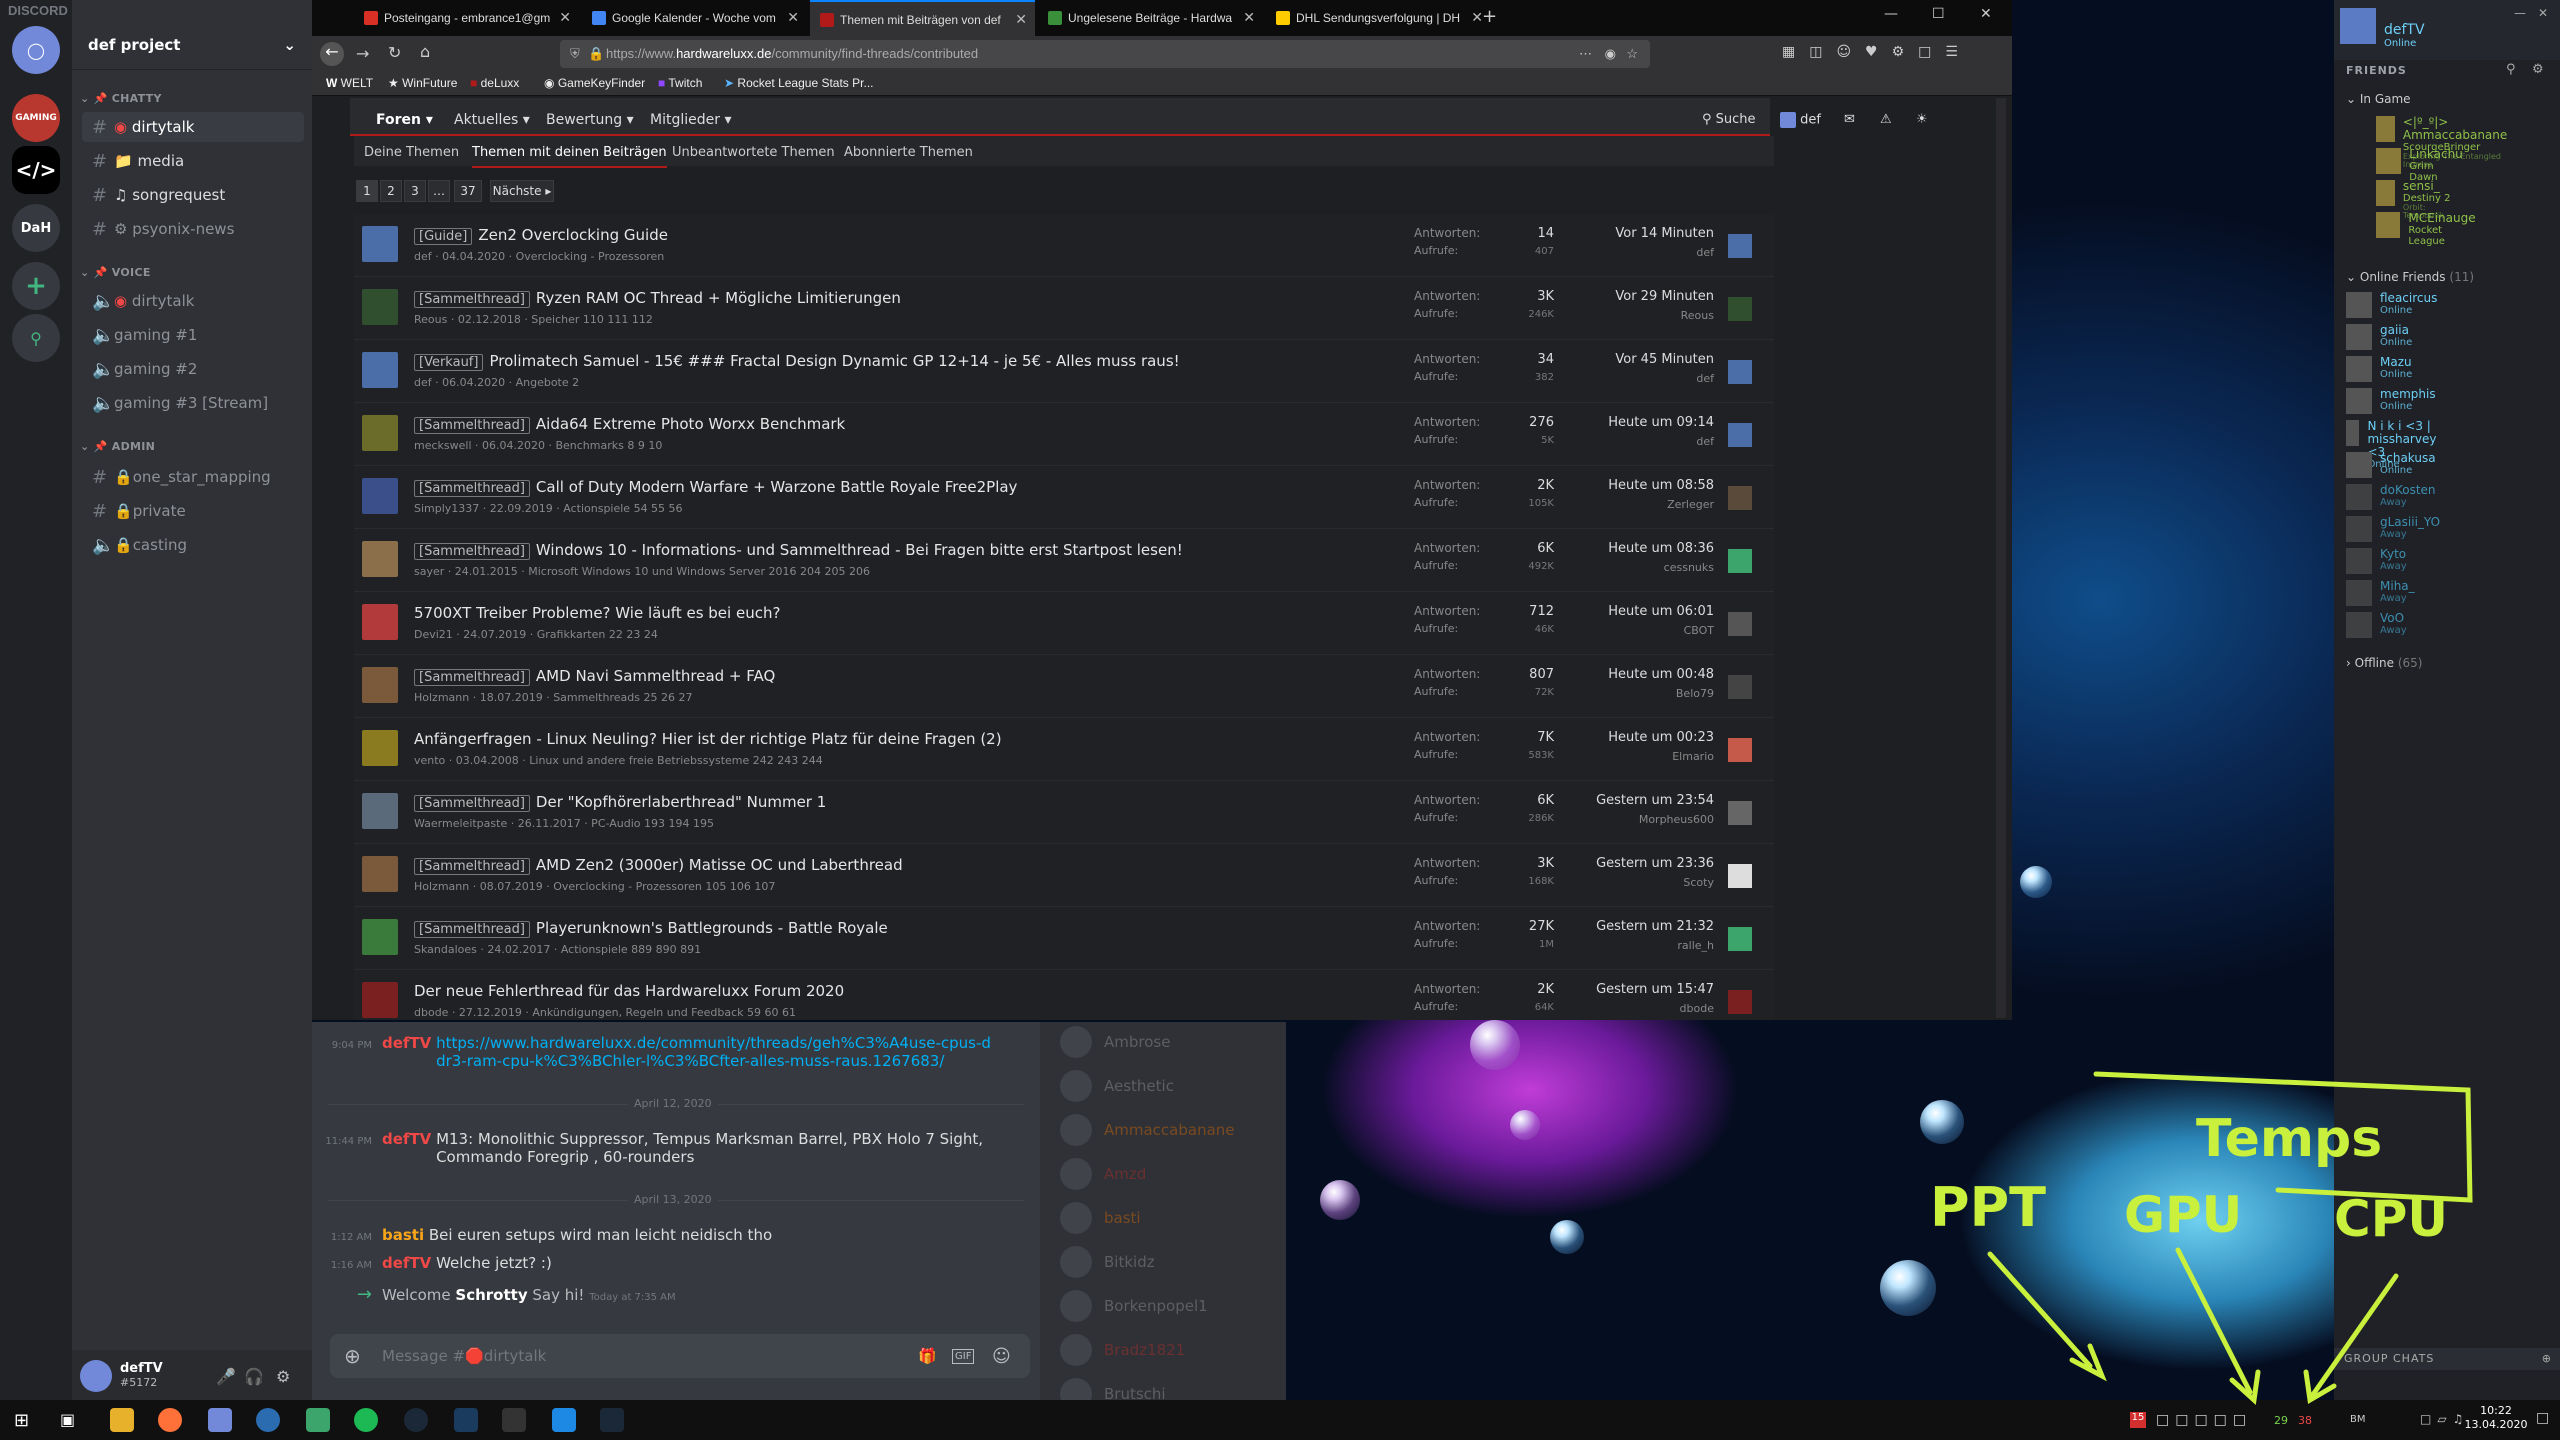  Describe the element at coordinates (394, 52) in the screenshot. I see `reload-icon: ↻` at that location.